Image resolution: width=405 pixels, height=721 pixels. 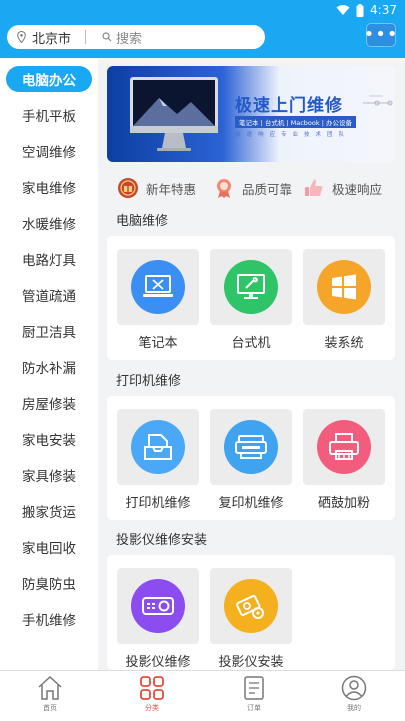 What do you see at coordinates (380, 35) in the screenshot?
I see `more-menu-button: •••` at bounding box center [380, 35].